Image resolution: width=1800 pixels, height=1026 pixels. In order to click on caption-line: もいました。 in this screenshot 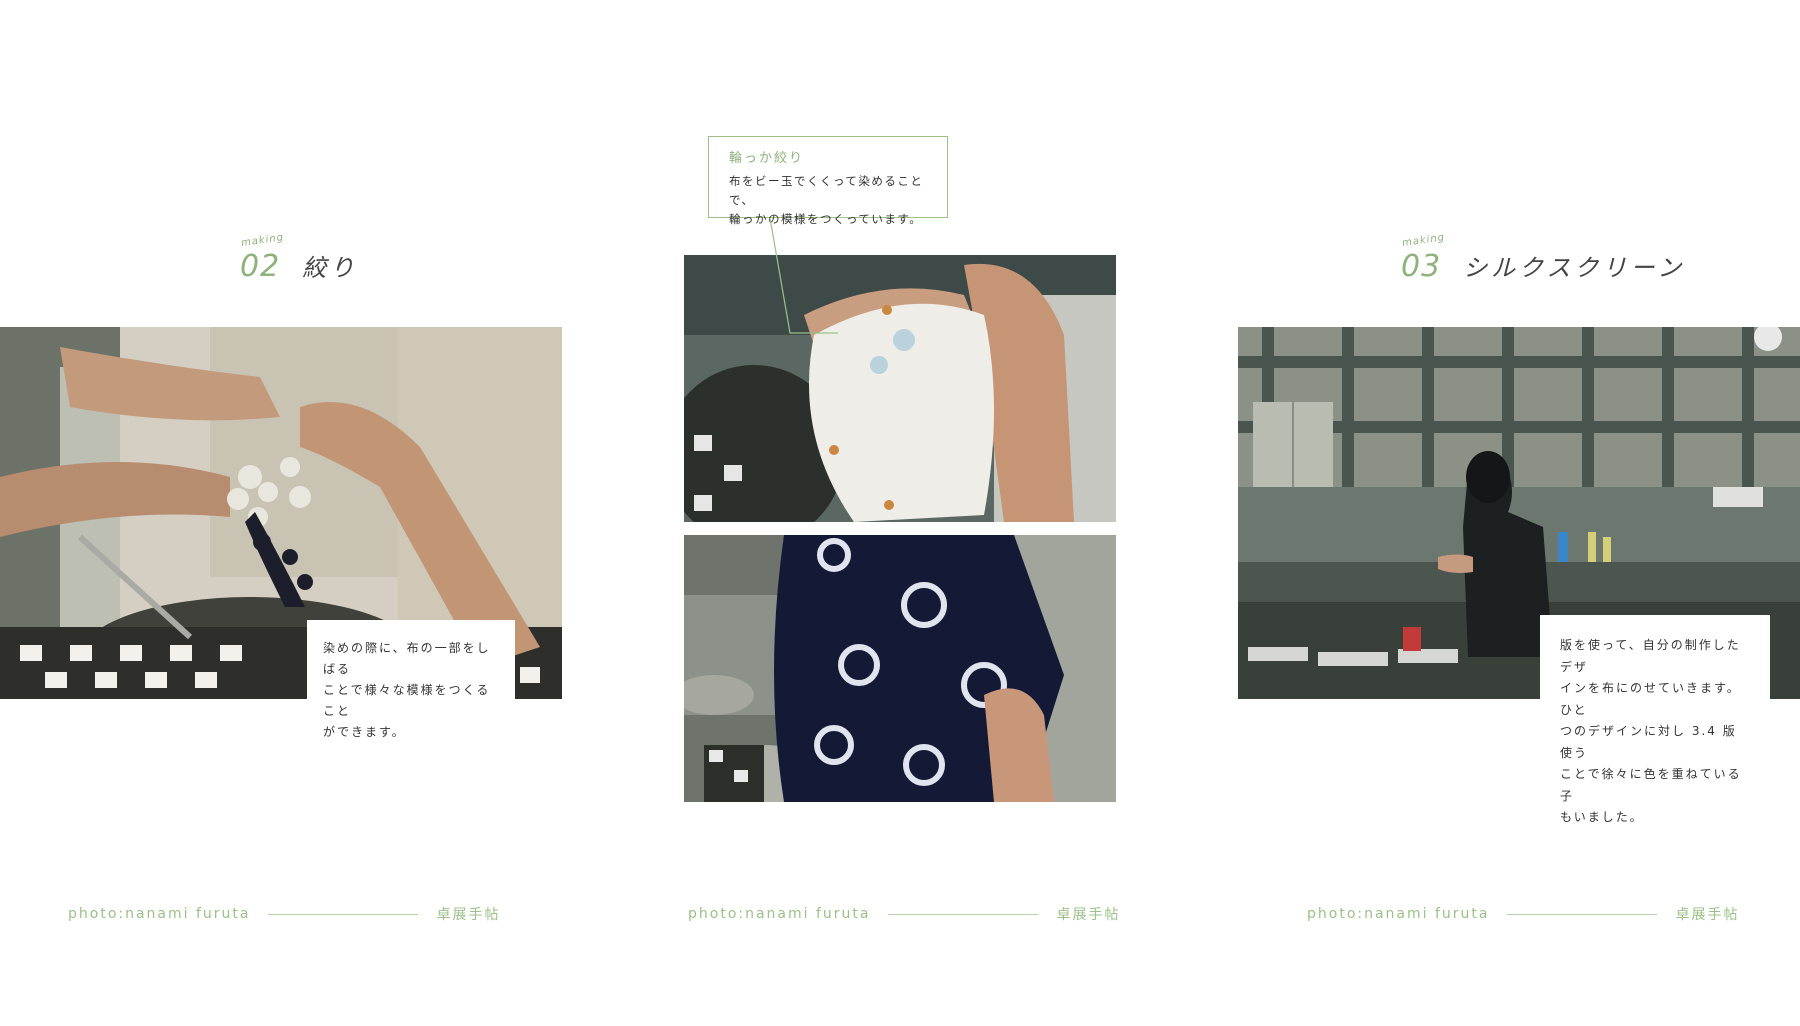, I will do `click(1602, 817)`.